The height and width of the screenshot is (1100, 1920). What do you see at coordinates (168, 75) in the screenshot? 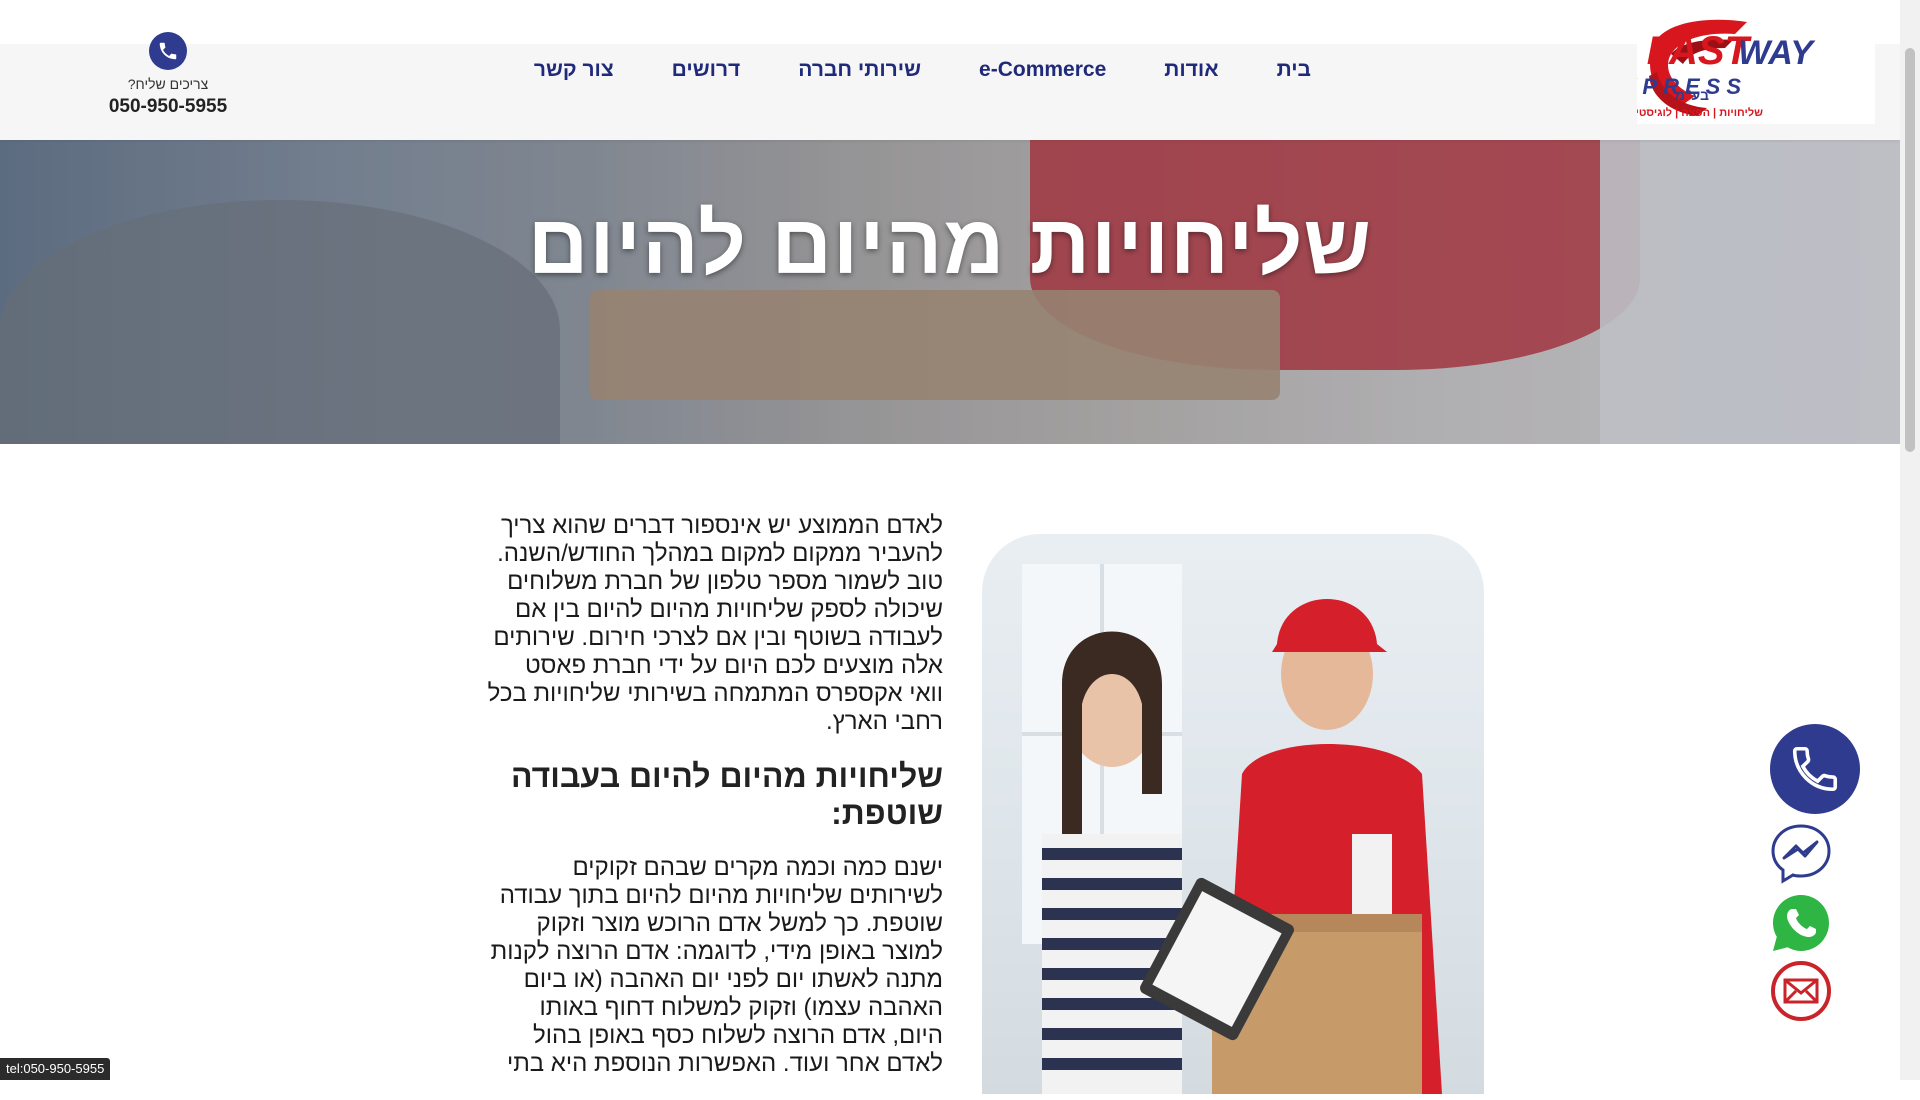
I see `header-contact: צריכים שליח? 050-950-5955` at bounding box center [168, 75].